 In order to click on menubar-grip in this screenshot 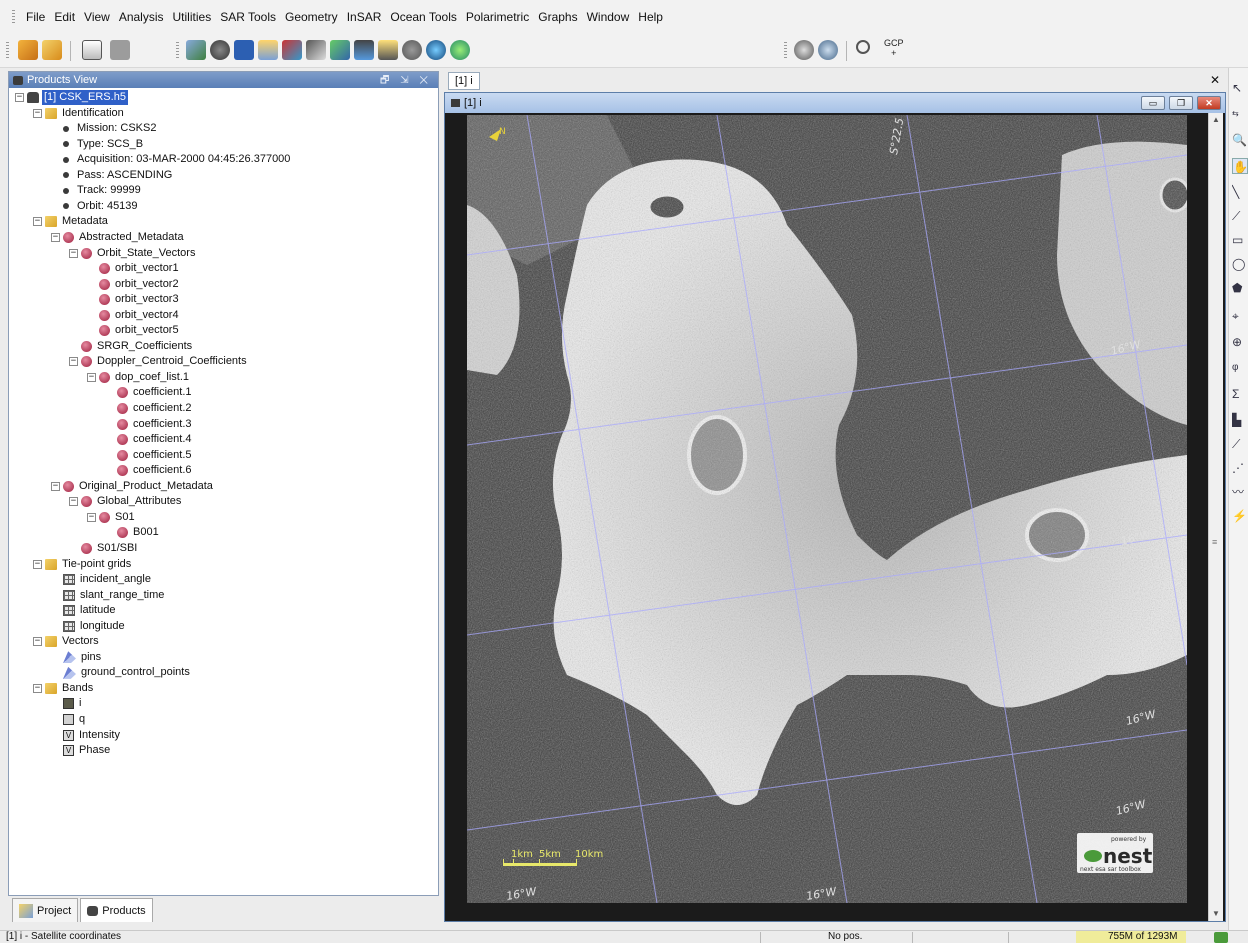, I will do `click(13, 17)`.